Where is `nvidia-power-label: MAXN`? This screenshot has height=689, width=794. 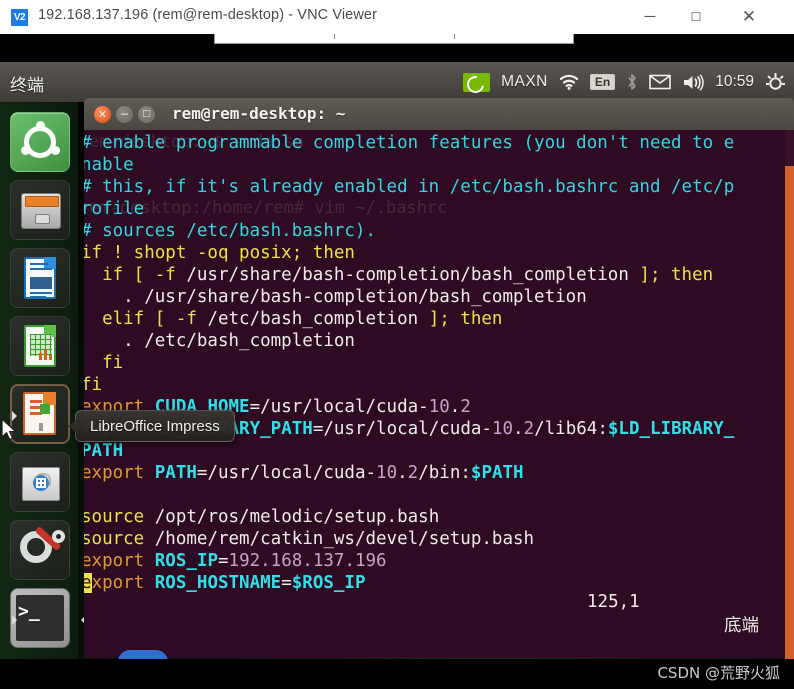 nvidia-power-label: MAXN is located at coordinates (524, 82).